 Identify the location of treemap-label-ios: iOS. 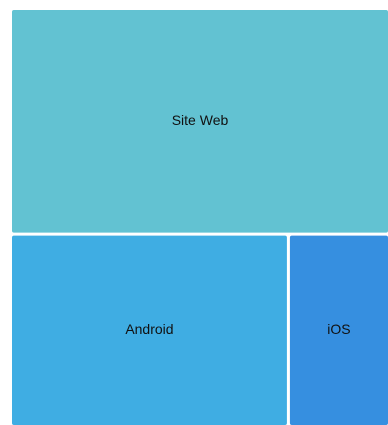
(338, 329).